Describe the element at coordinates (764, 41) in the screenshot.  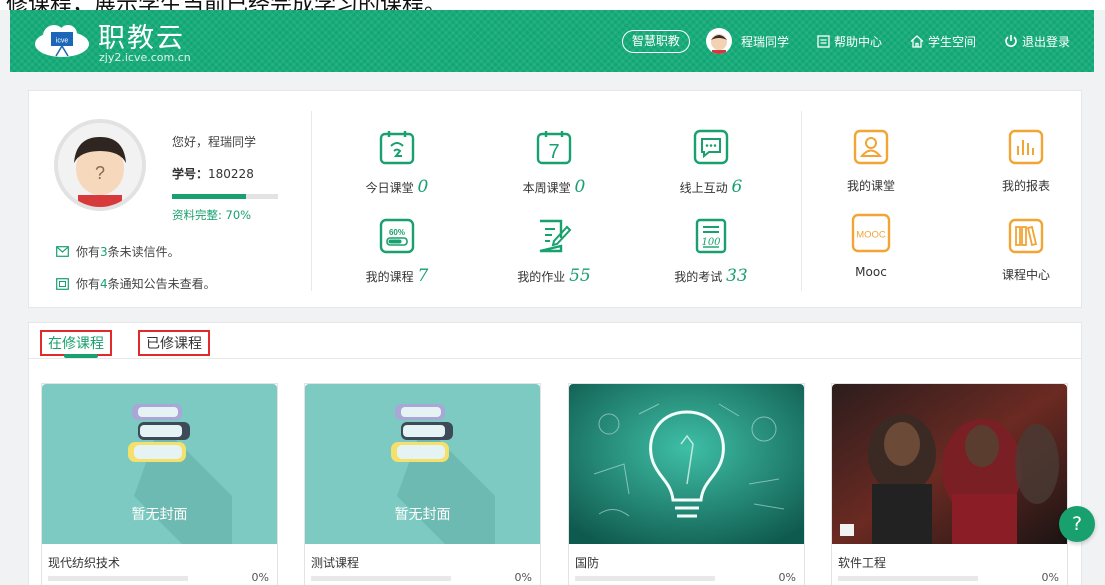
I see `user-name: 程瑞同学` at that location.